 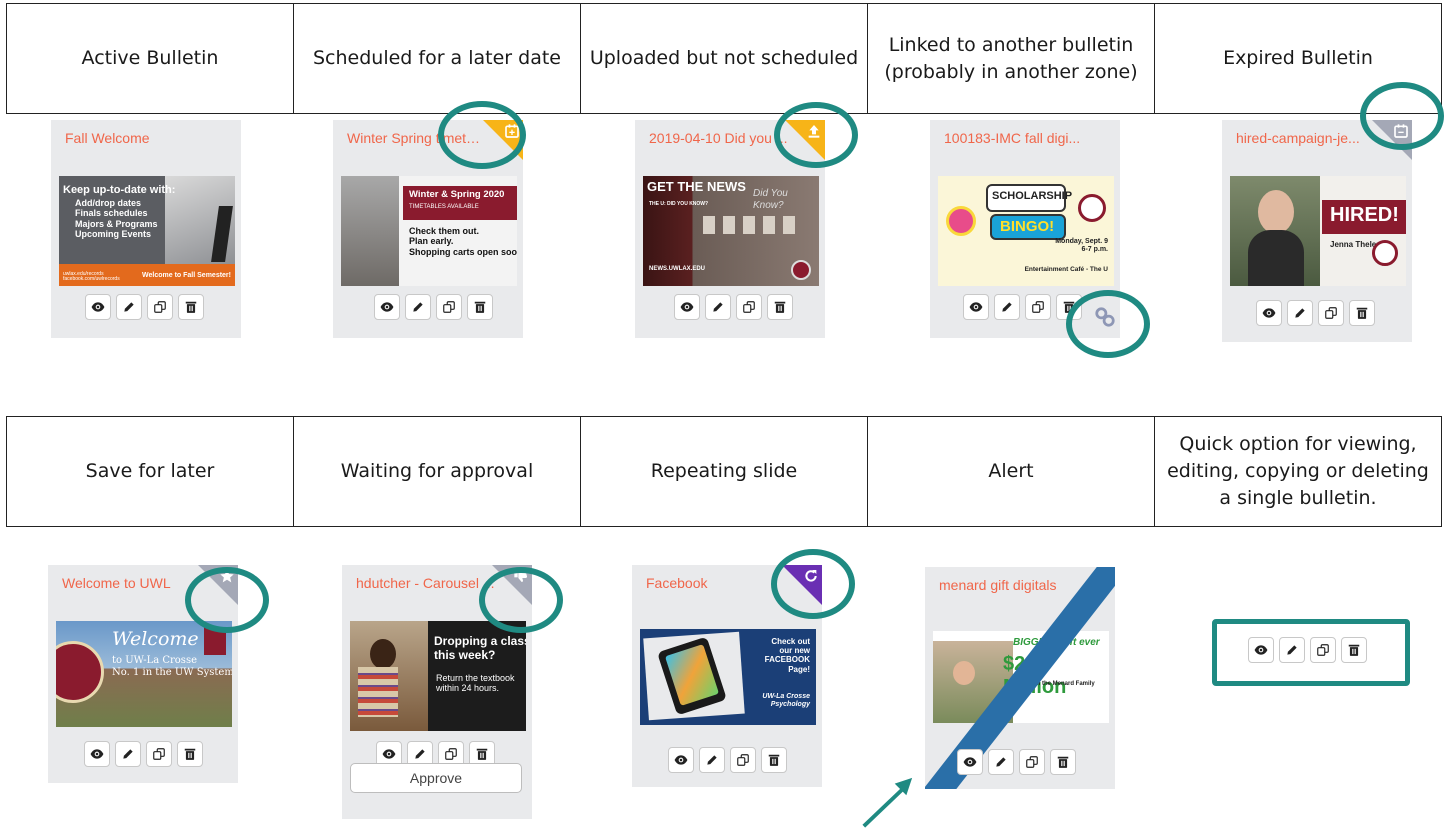 What do you see at coordinates (437, 58) in the screenshot?
I see `legend-scheduled: Scheduled for a later date` at bounding box center [437, 58].